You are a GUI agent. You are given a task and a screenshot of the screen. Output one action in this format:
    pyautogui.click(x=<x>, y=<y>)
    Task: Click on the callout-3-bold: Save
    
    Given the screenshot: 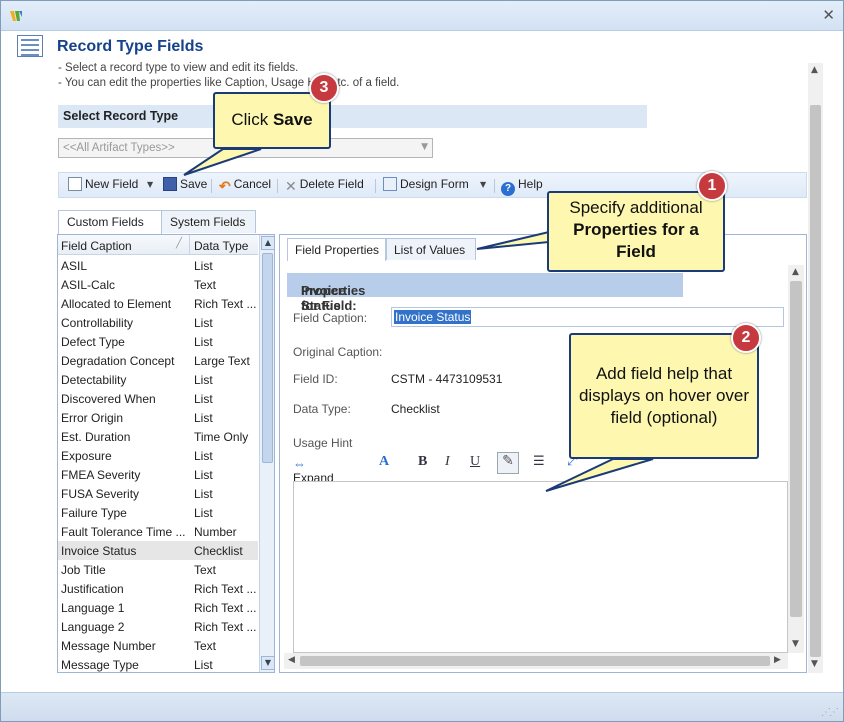 What is the action you would take?
    pyautogui.click(x=292, y=119)
    